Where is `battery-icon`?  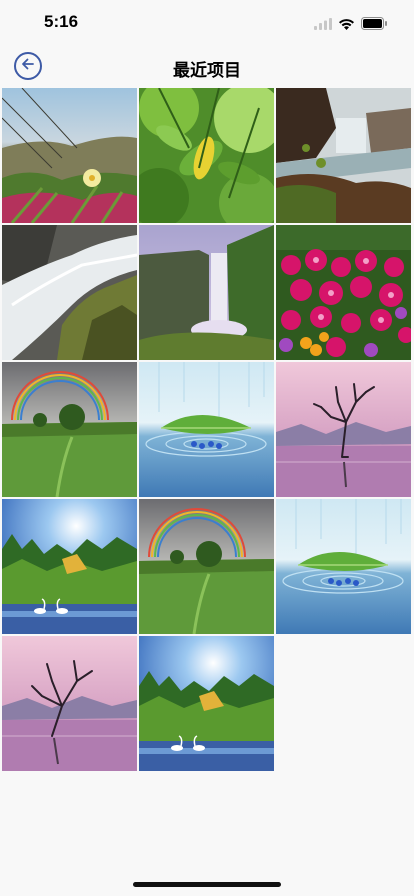
battery-icon is located at coordinates (374, 24).